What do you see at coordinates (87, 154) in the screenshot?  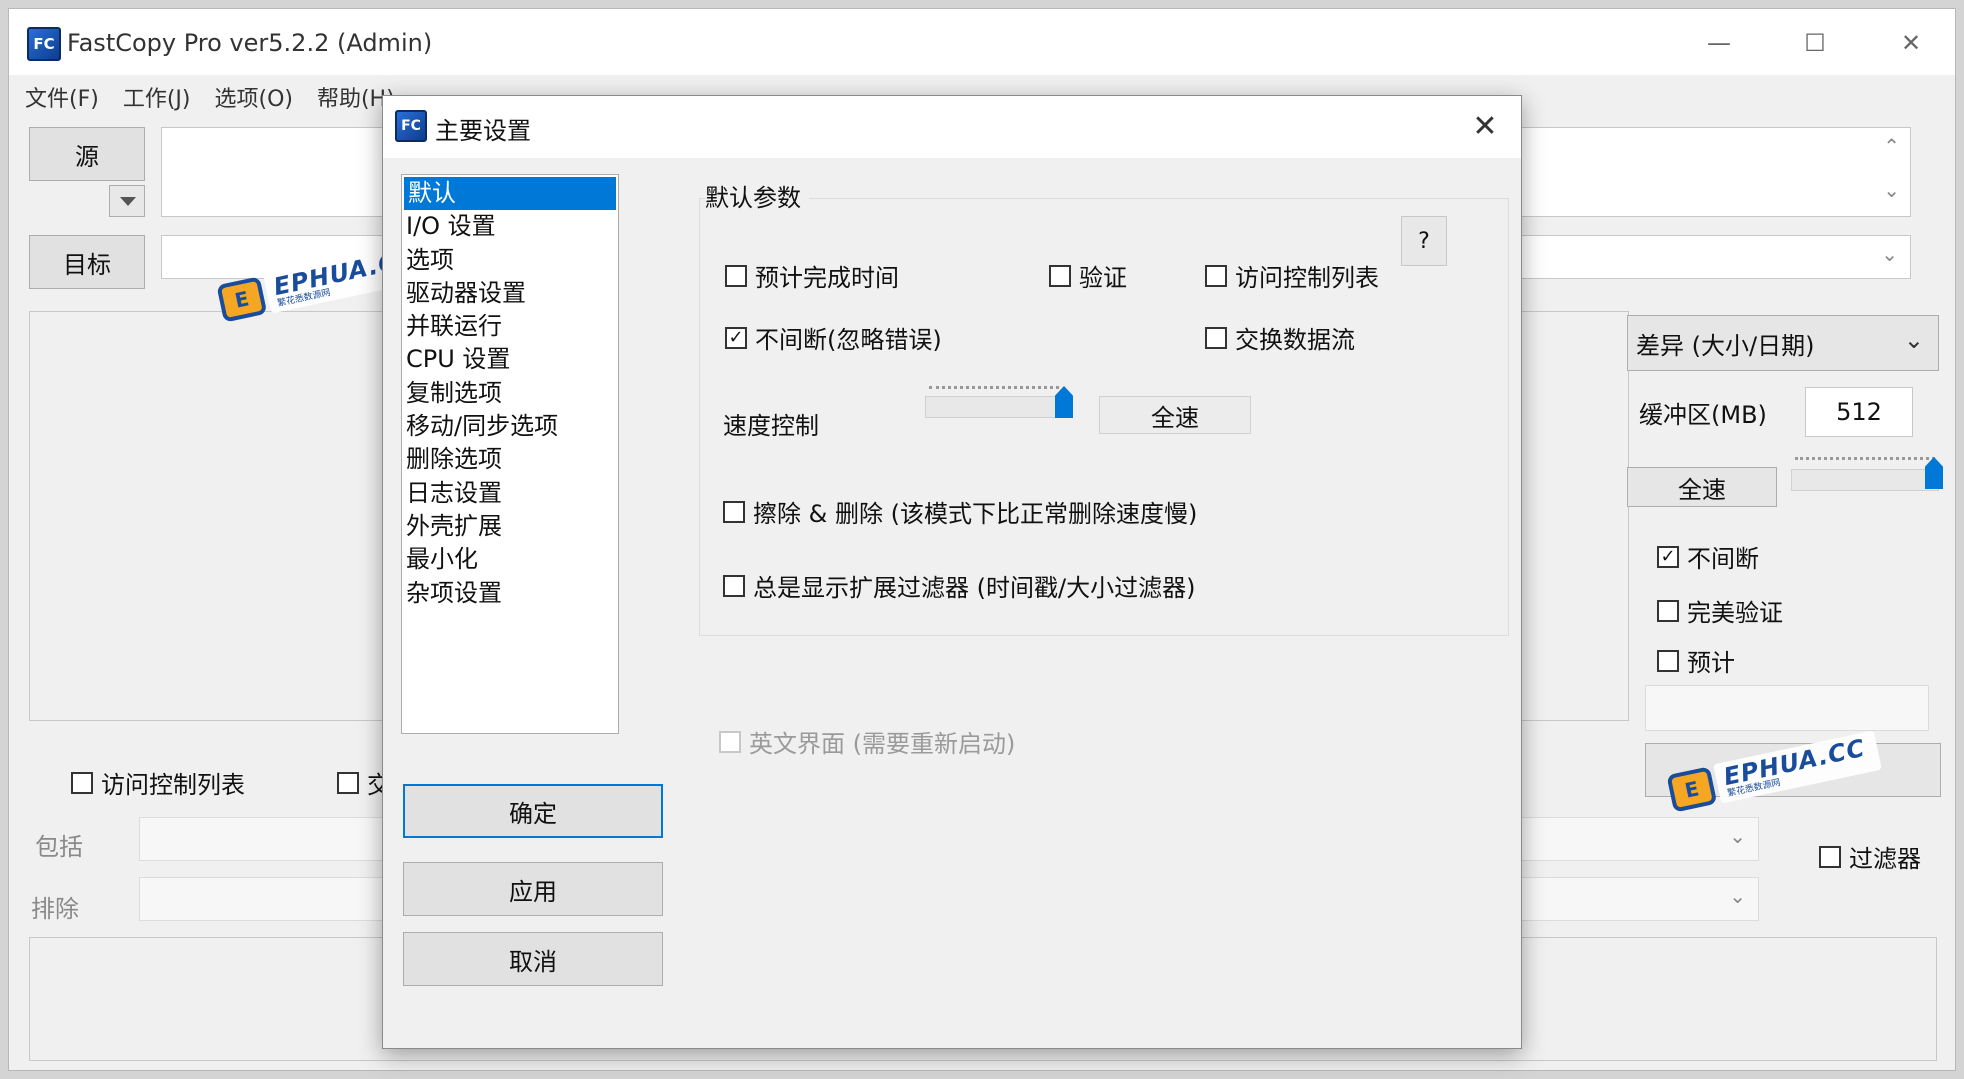 I see `source-button: 源` at bounding box center [87, 154].